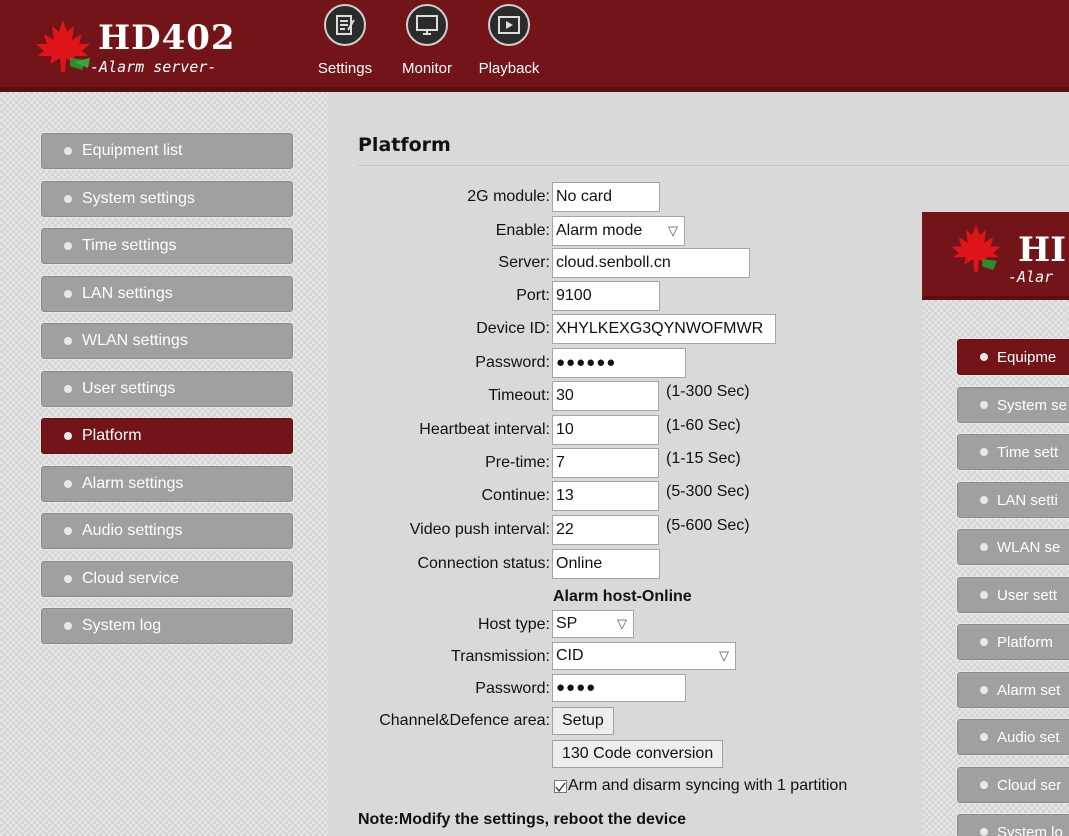 The image size is (1069, 836). Describe the element at coordinates (1012, 642) in the screenshot. I see `overlay-item-platform: Platform` at that location.